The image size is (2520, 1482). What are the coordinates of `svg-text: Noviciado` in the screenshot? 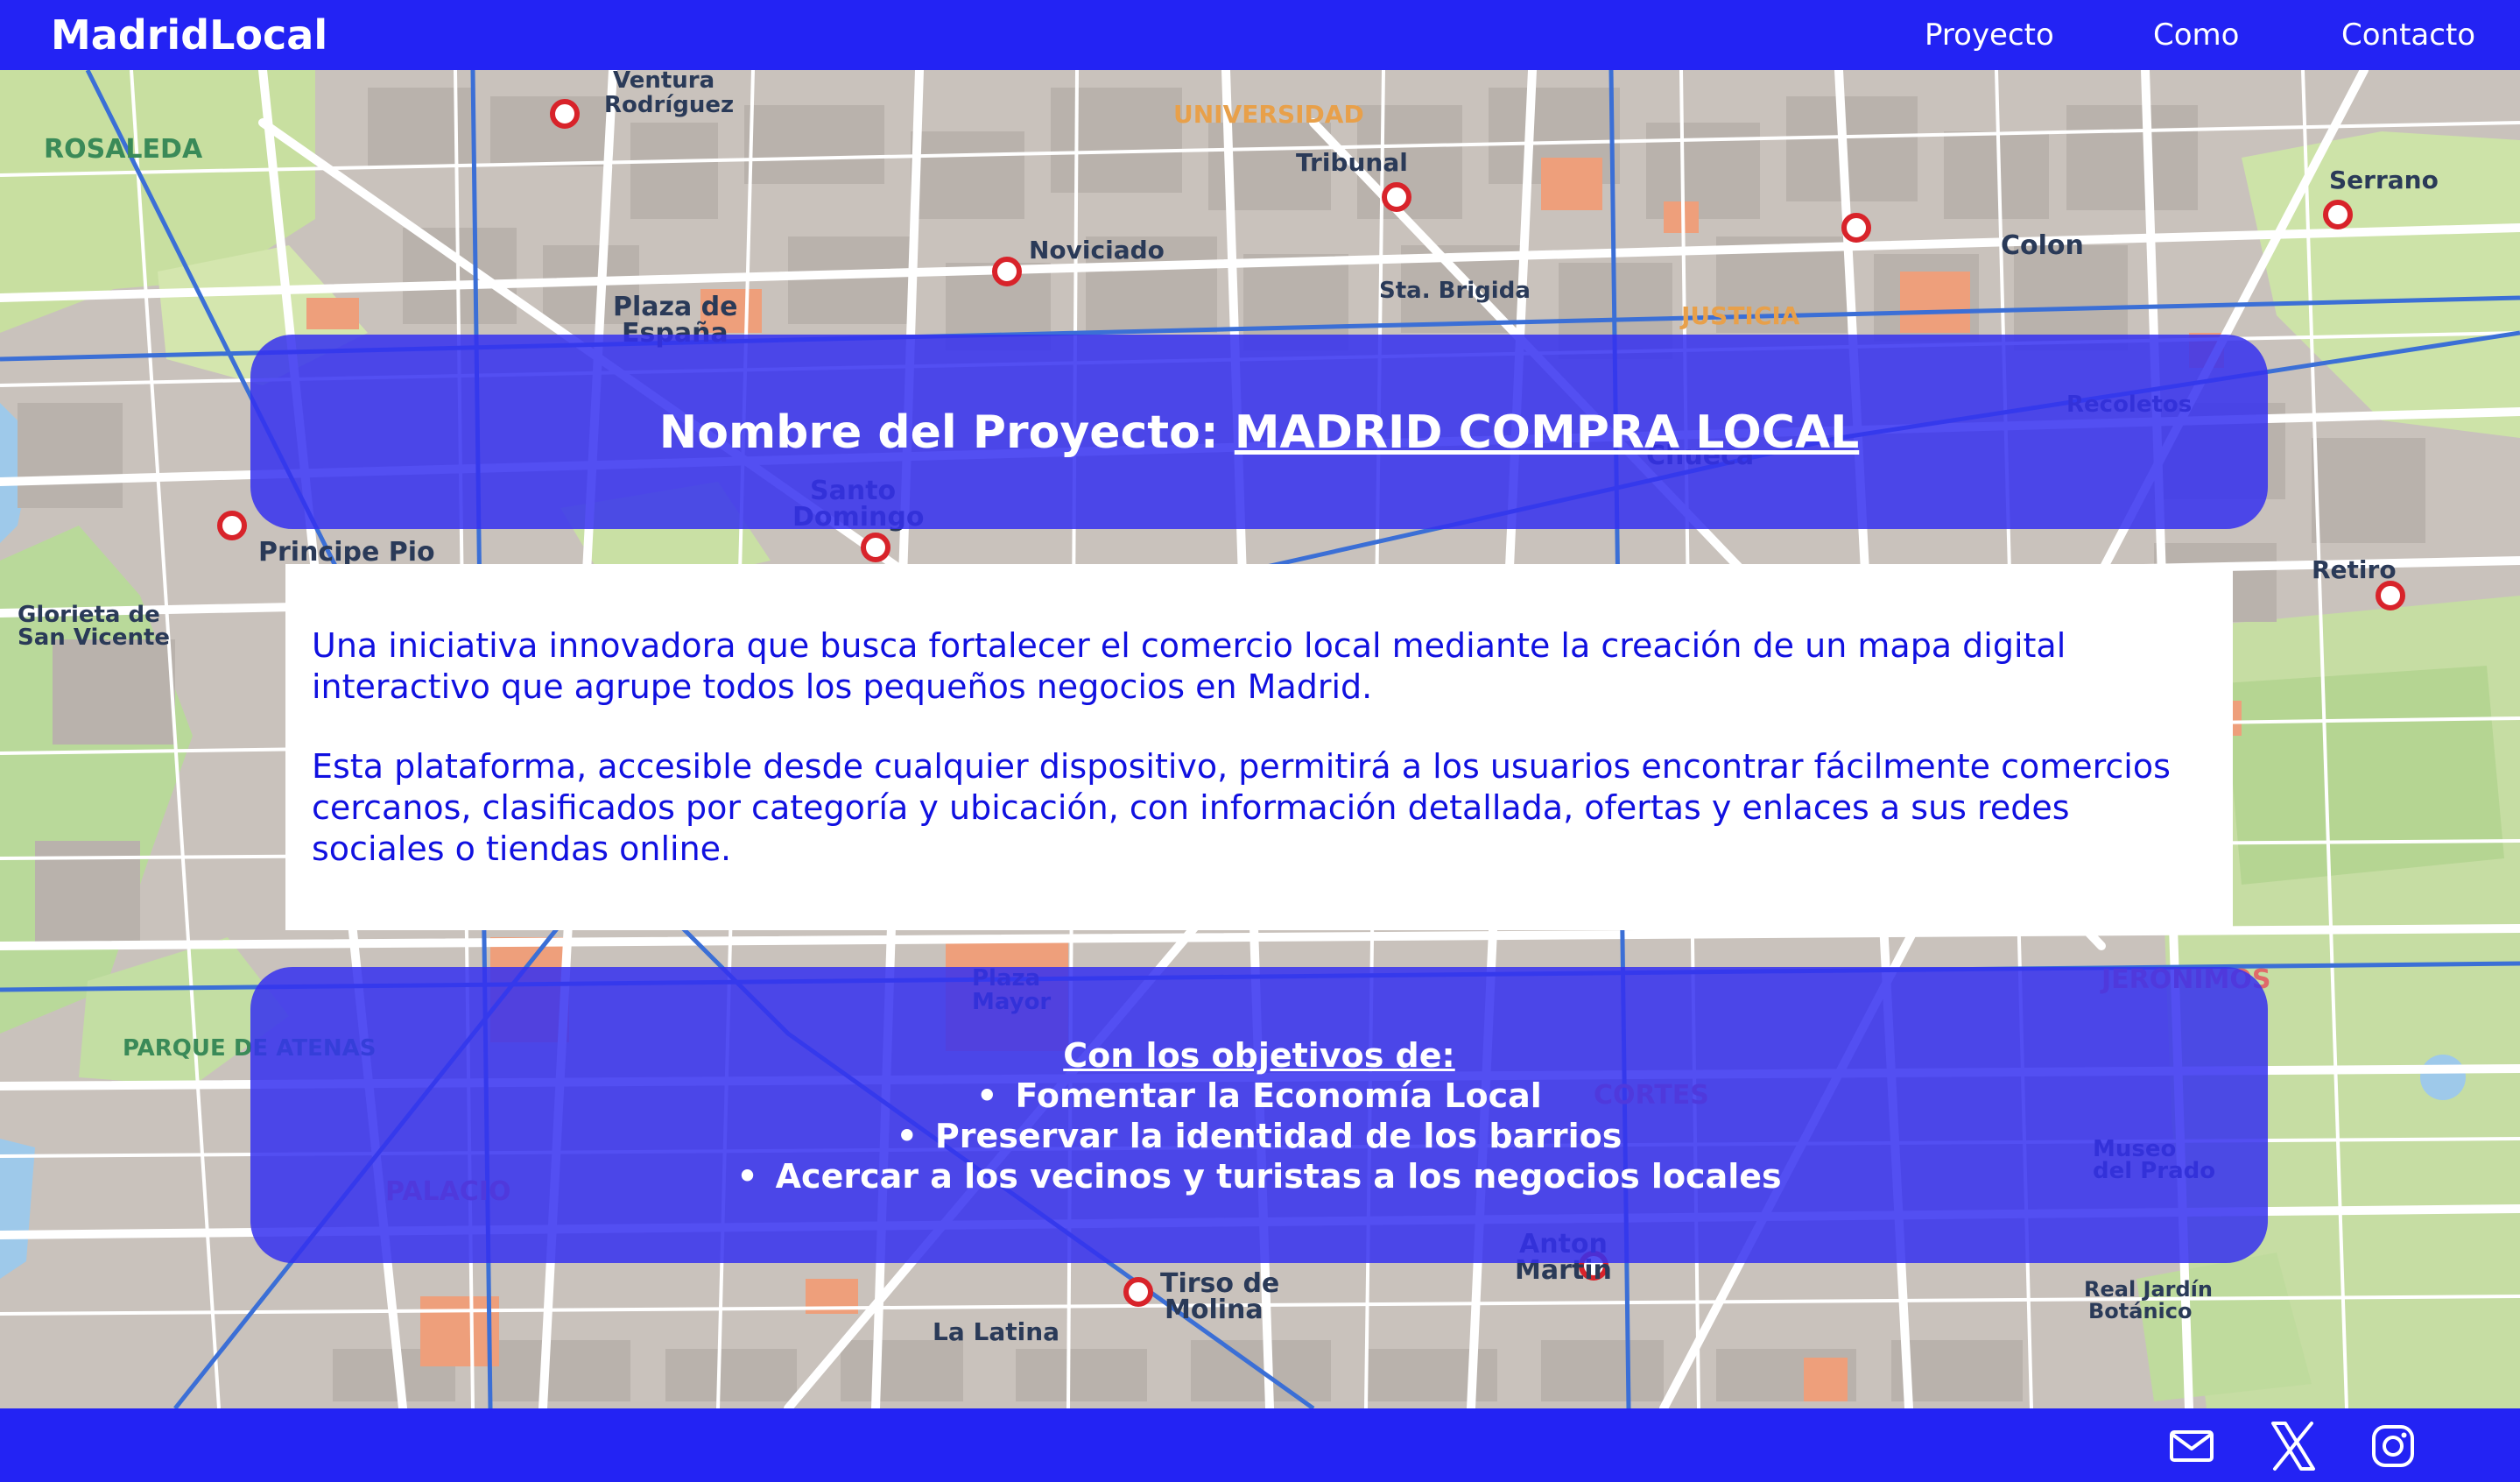 It's located at (1097, 250).